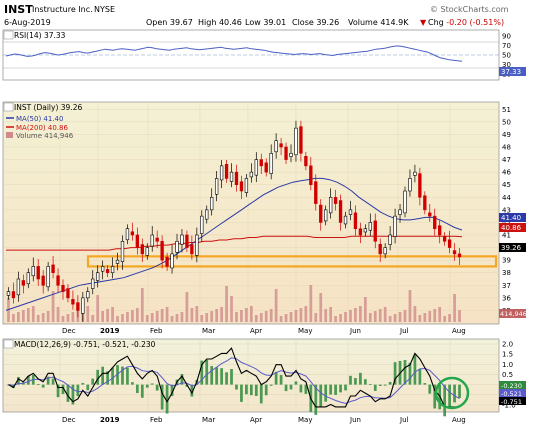 This screenshot has width=534, height=429. What do you see at coordinates (506, 173) in the screenshot?
I see `price-tick-label: 46` at bounding box center [506, 173].